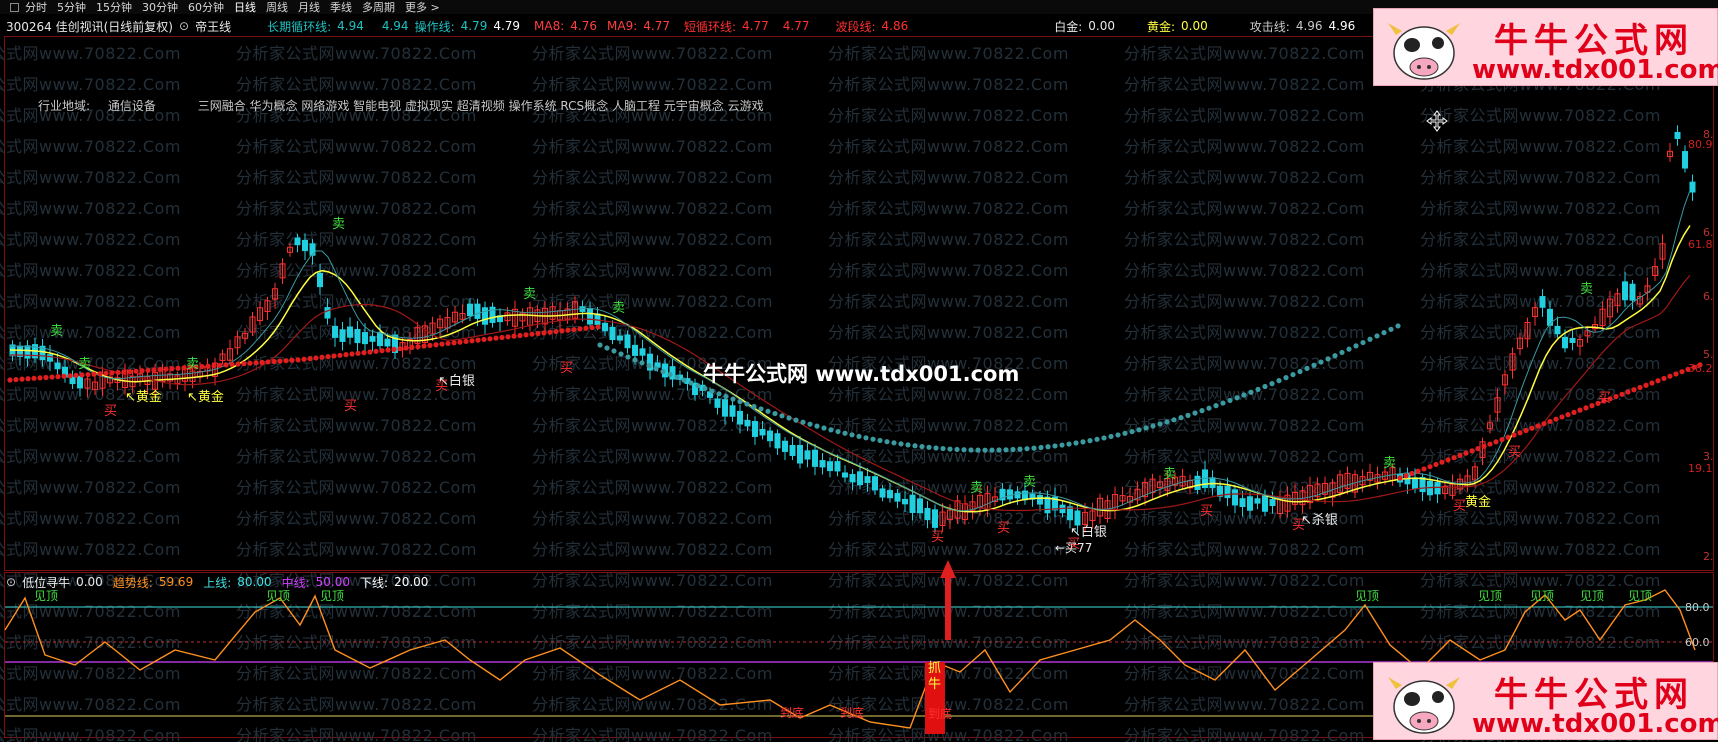  Describe the element at coordinates (948, 600) in the screenshot. I see `up-arrow-icon` at that location.